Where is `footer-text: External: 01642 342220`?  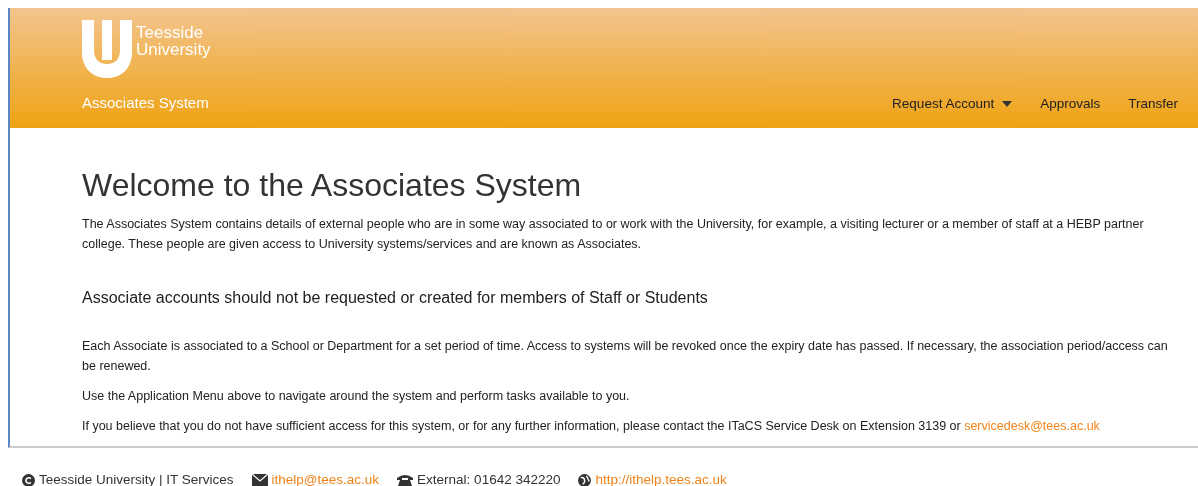
footer-text: External: 01642 342220 is located at coordinates (489, 478).